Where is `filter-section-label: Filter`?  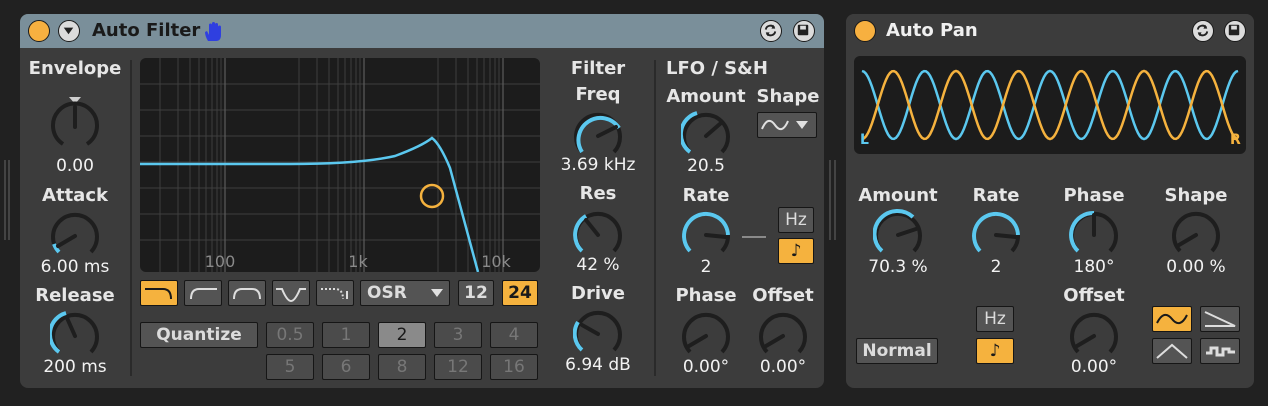
filter-section-label: Filter is located at coordinates (598, 68).